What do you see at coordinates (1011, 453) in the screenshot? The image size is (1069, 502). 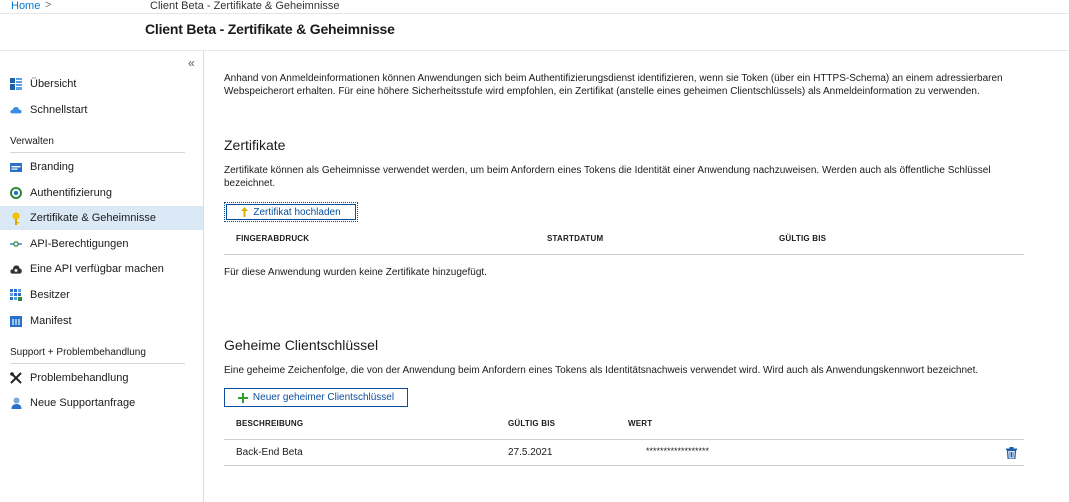 I see `delete-trash-icon` at bounding box center [1011, 453].